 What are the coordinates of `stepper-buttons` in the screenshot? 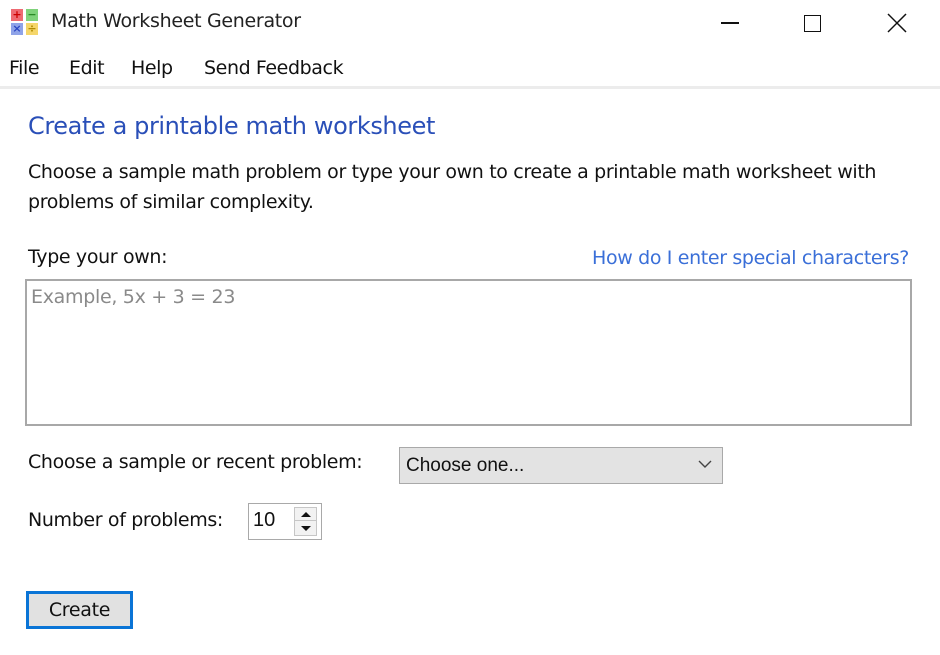 It's located at (305, 521).